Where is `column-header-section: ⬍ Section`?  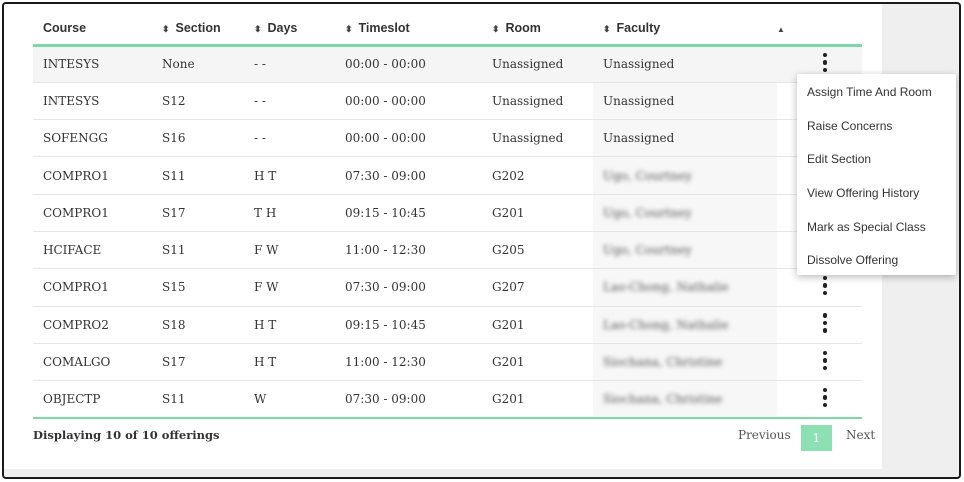
column-header-section: ⬍ Section is located at coordinates (198, 29).